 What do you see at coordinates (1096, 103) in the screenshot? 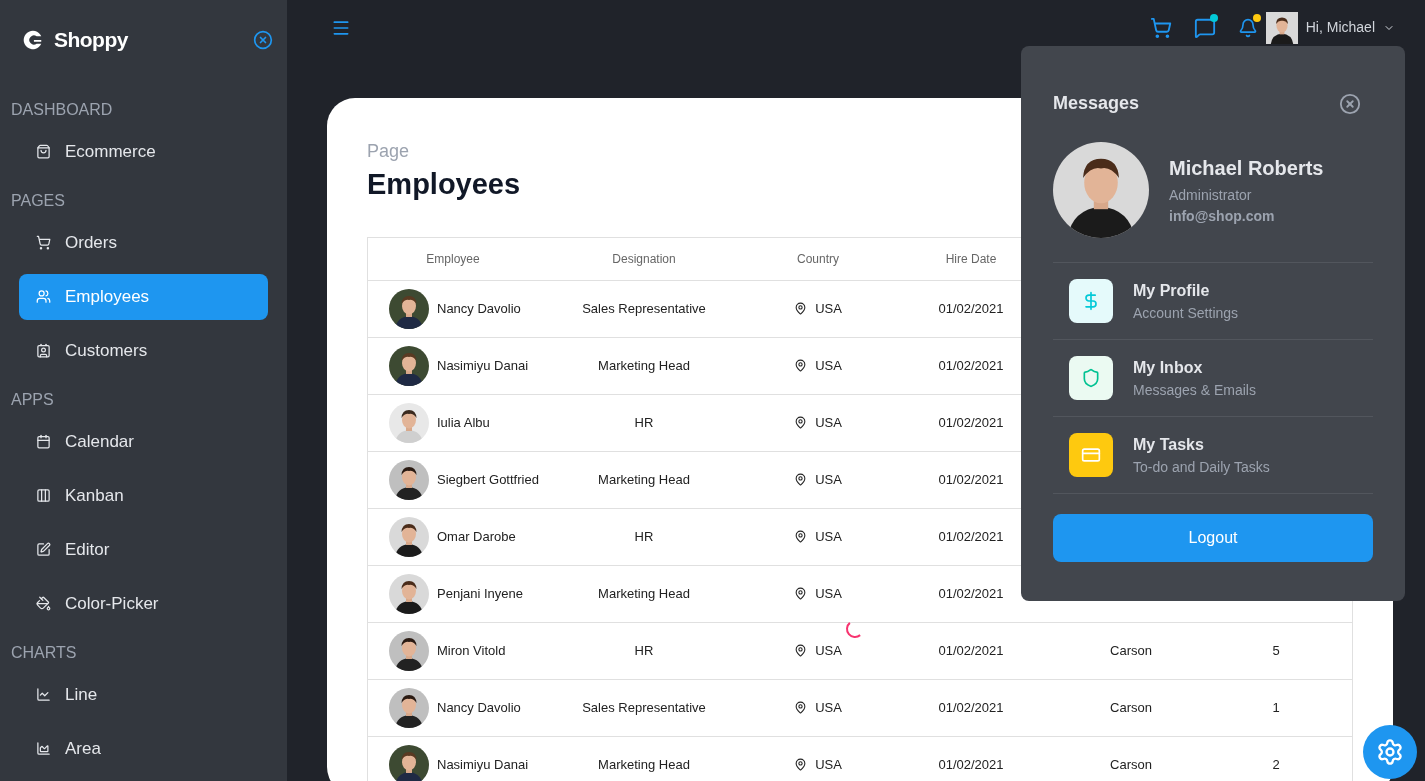
I see `popup-title: Messages` at bounding box center [1096, 103].